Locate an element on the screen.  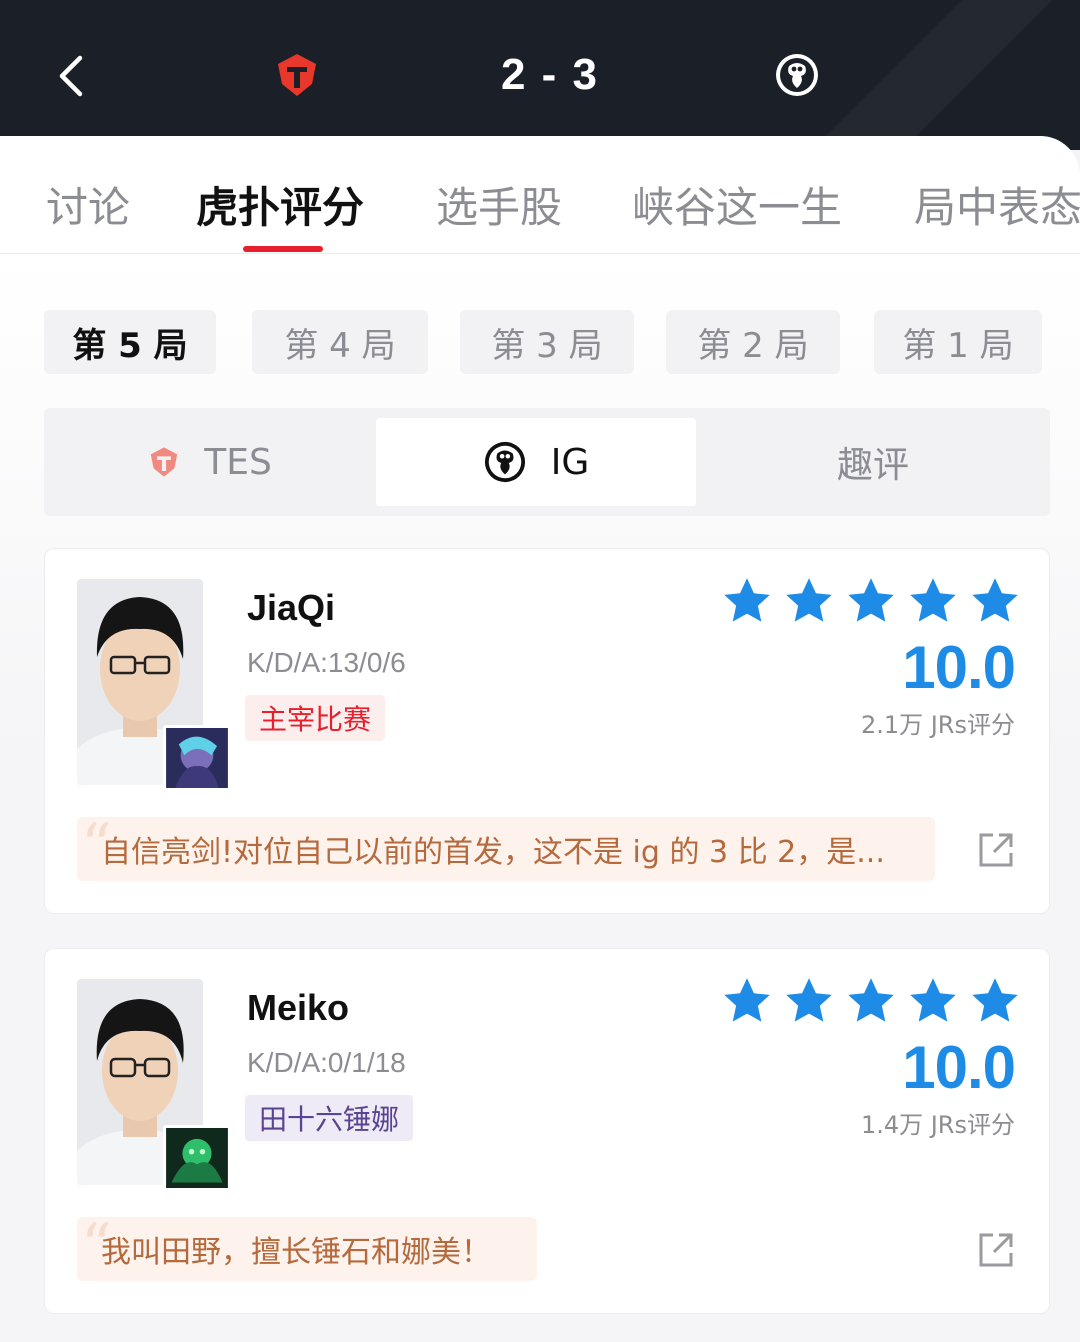
top-tabs: 讨论 虎扑评分 选手股 峡谷这一生 局中表态 is located at coordinates (540, 195).